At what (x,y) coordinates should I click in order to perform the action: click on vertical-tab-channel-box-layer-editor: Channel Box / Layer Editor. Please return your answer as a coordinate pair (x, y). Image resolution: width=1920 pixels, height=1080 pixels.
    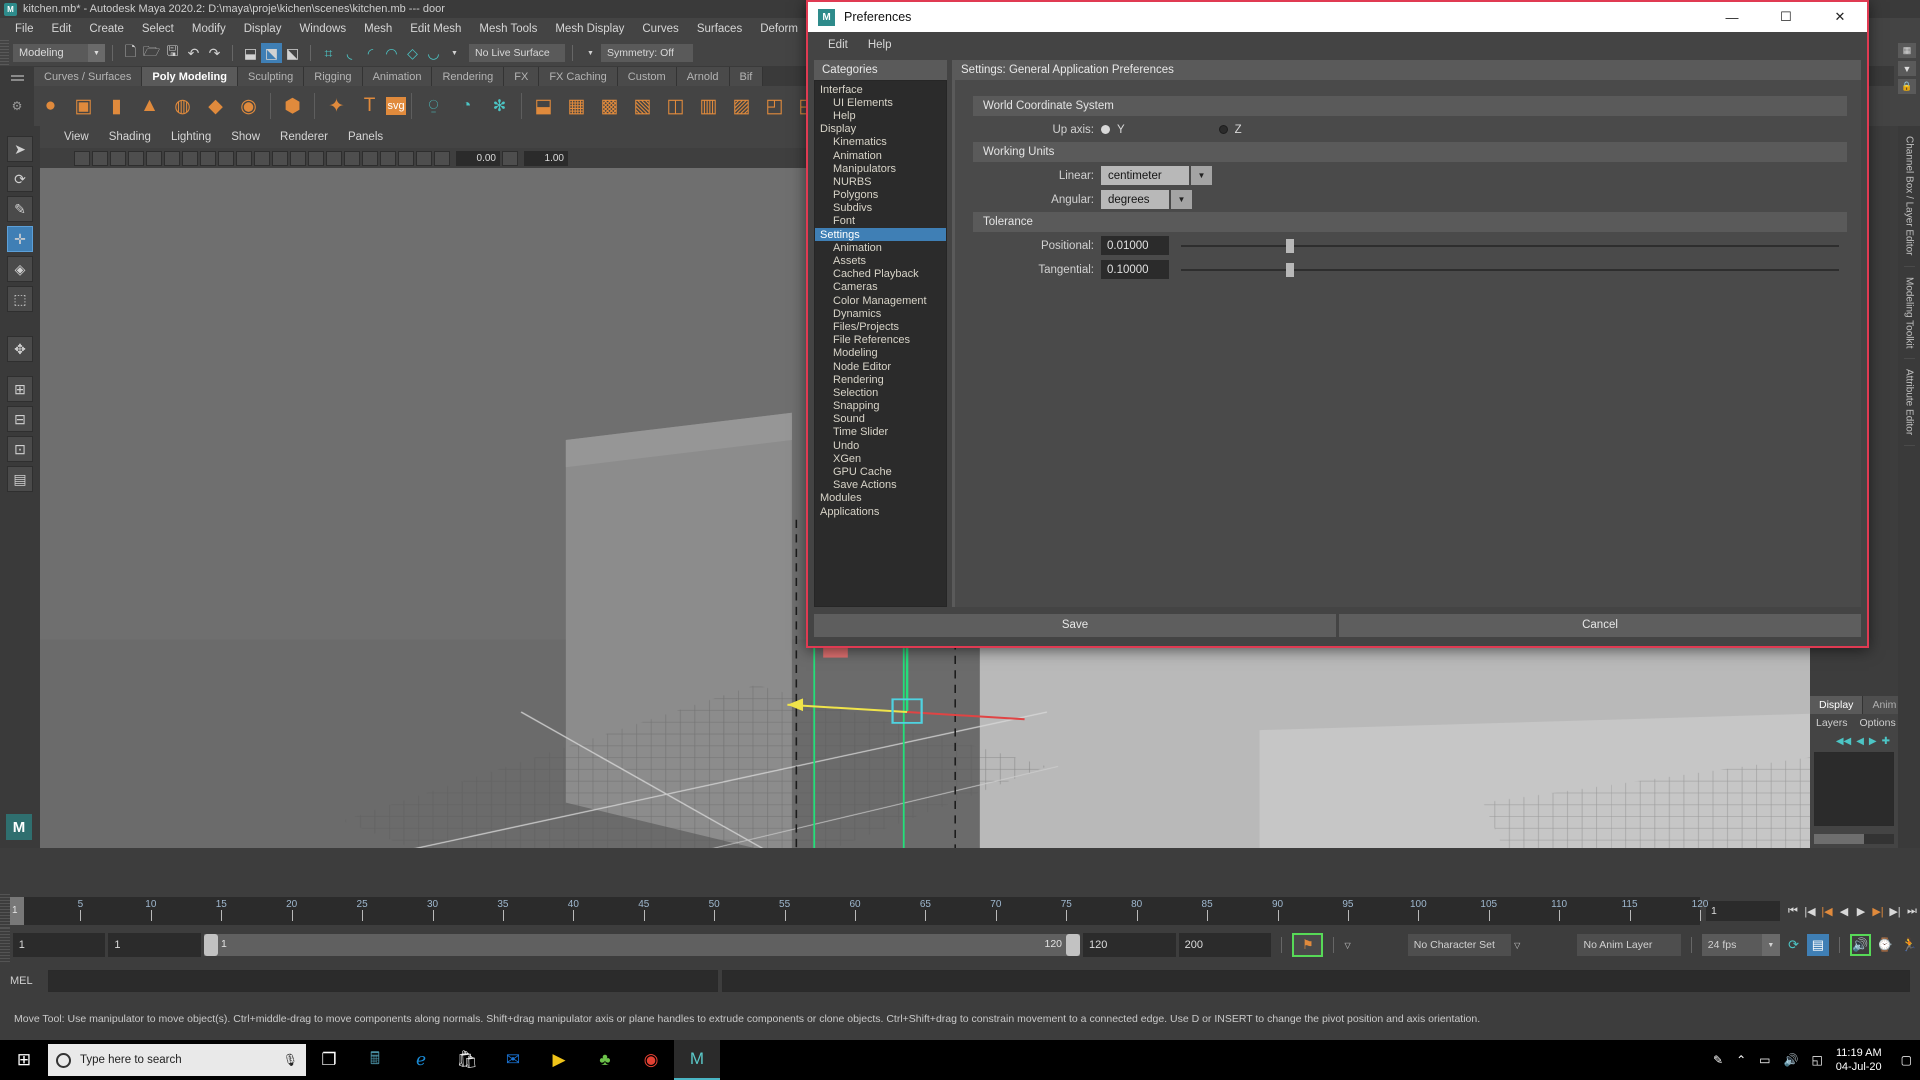
    Looking at the image, I should click on (1909, 196).